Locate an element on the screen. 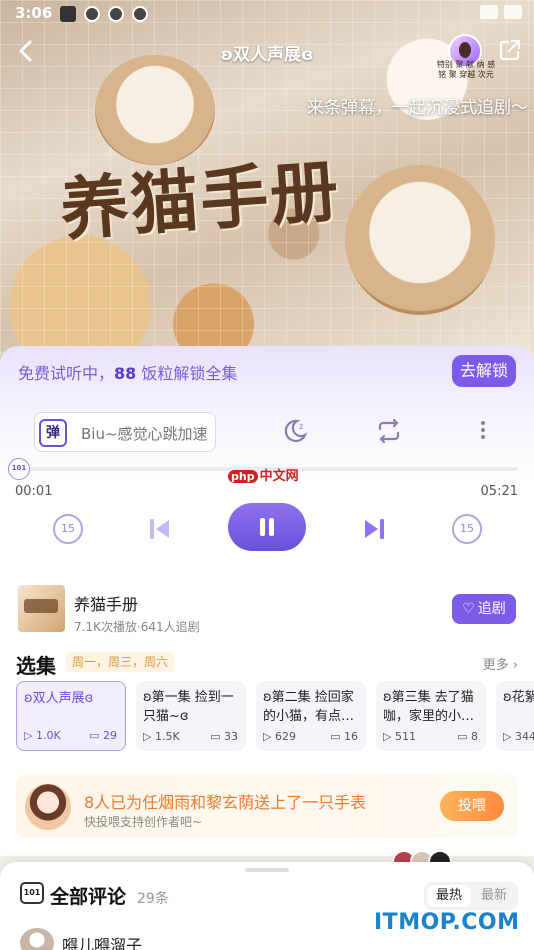  commenter-name: 嘚儿嘚溜子 is located at coordinates (102, 941).